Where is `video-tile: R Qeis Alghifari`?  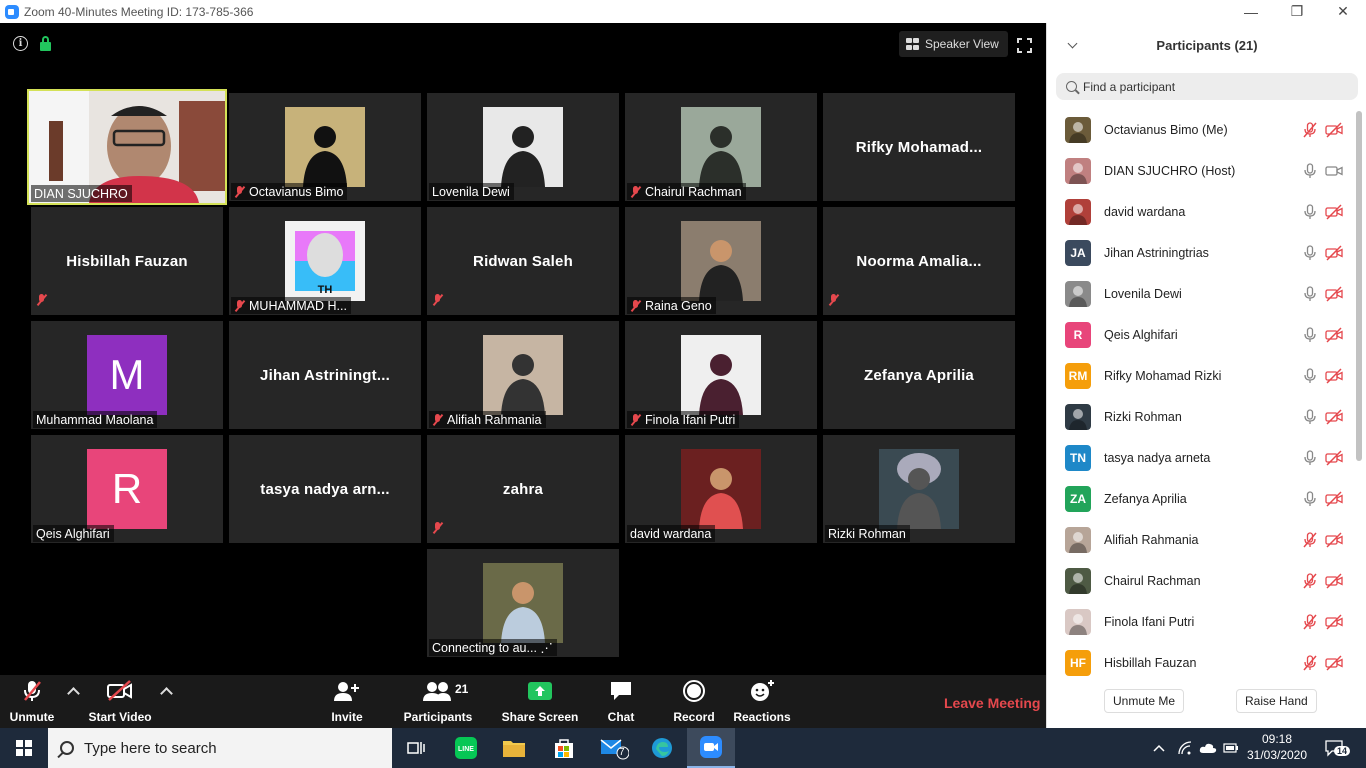 video-tile: R Qeis Alghifari is located at coordinates (127, 489).